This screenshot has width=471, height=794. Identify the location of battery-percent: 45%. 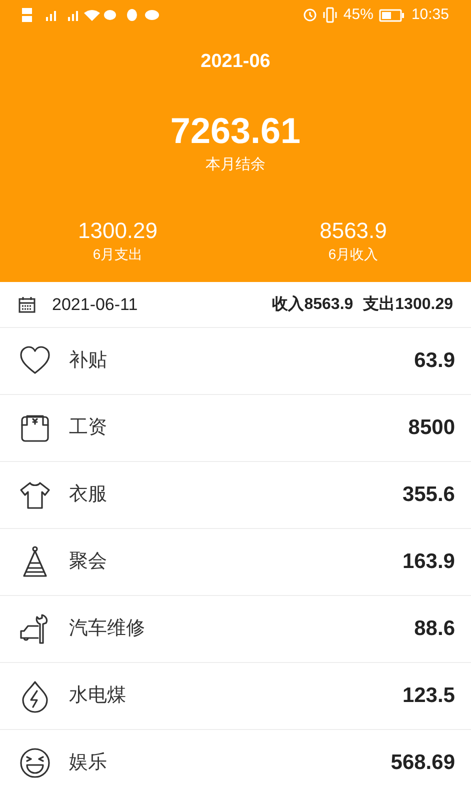
(358, 14).